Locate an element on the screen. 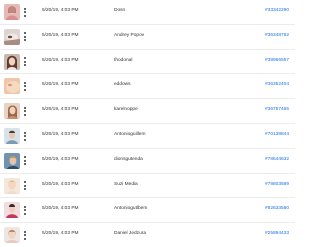 The width and height of the screenshot is (320, 247). post-id-link: #38966557 is located at coordinates (277, 61).